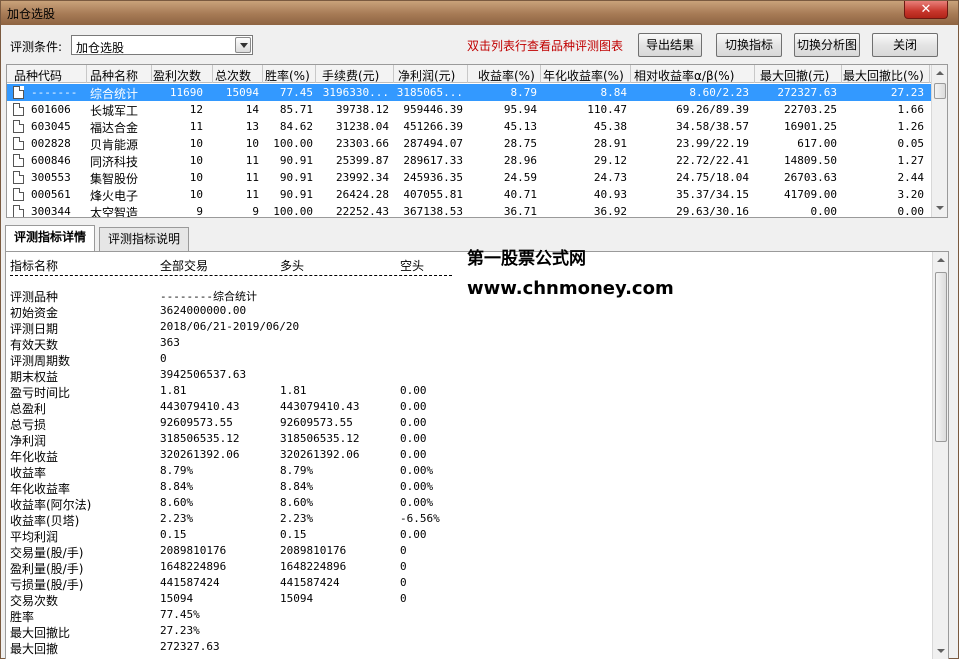 The height and width of the screenshot is (659, 959). What do you see at coordinates (297, 486) in the screenshot?
I see `metric-value: 8.84%` at bounding box center [297, 486].